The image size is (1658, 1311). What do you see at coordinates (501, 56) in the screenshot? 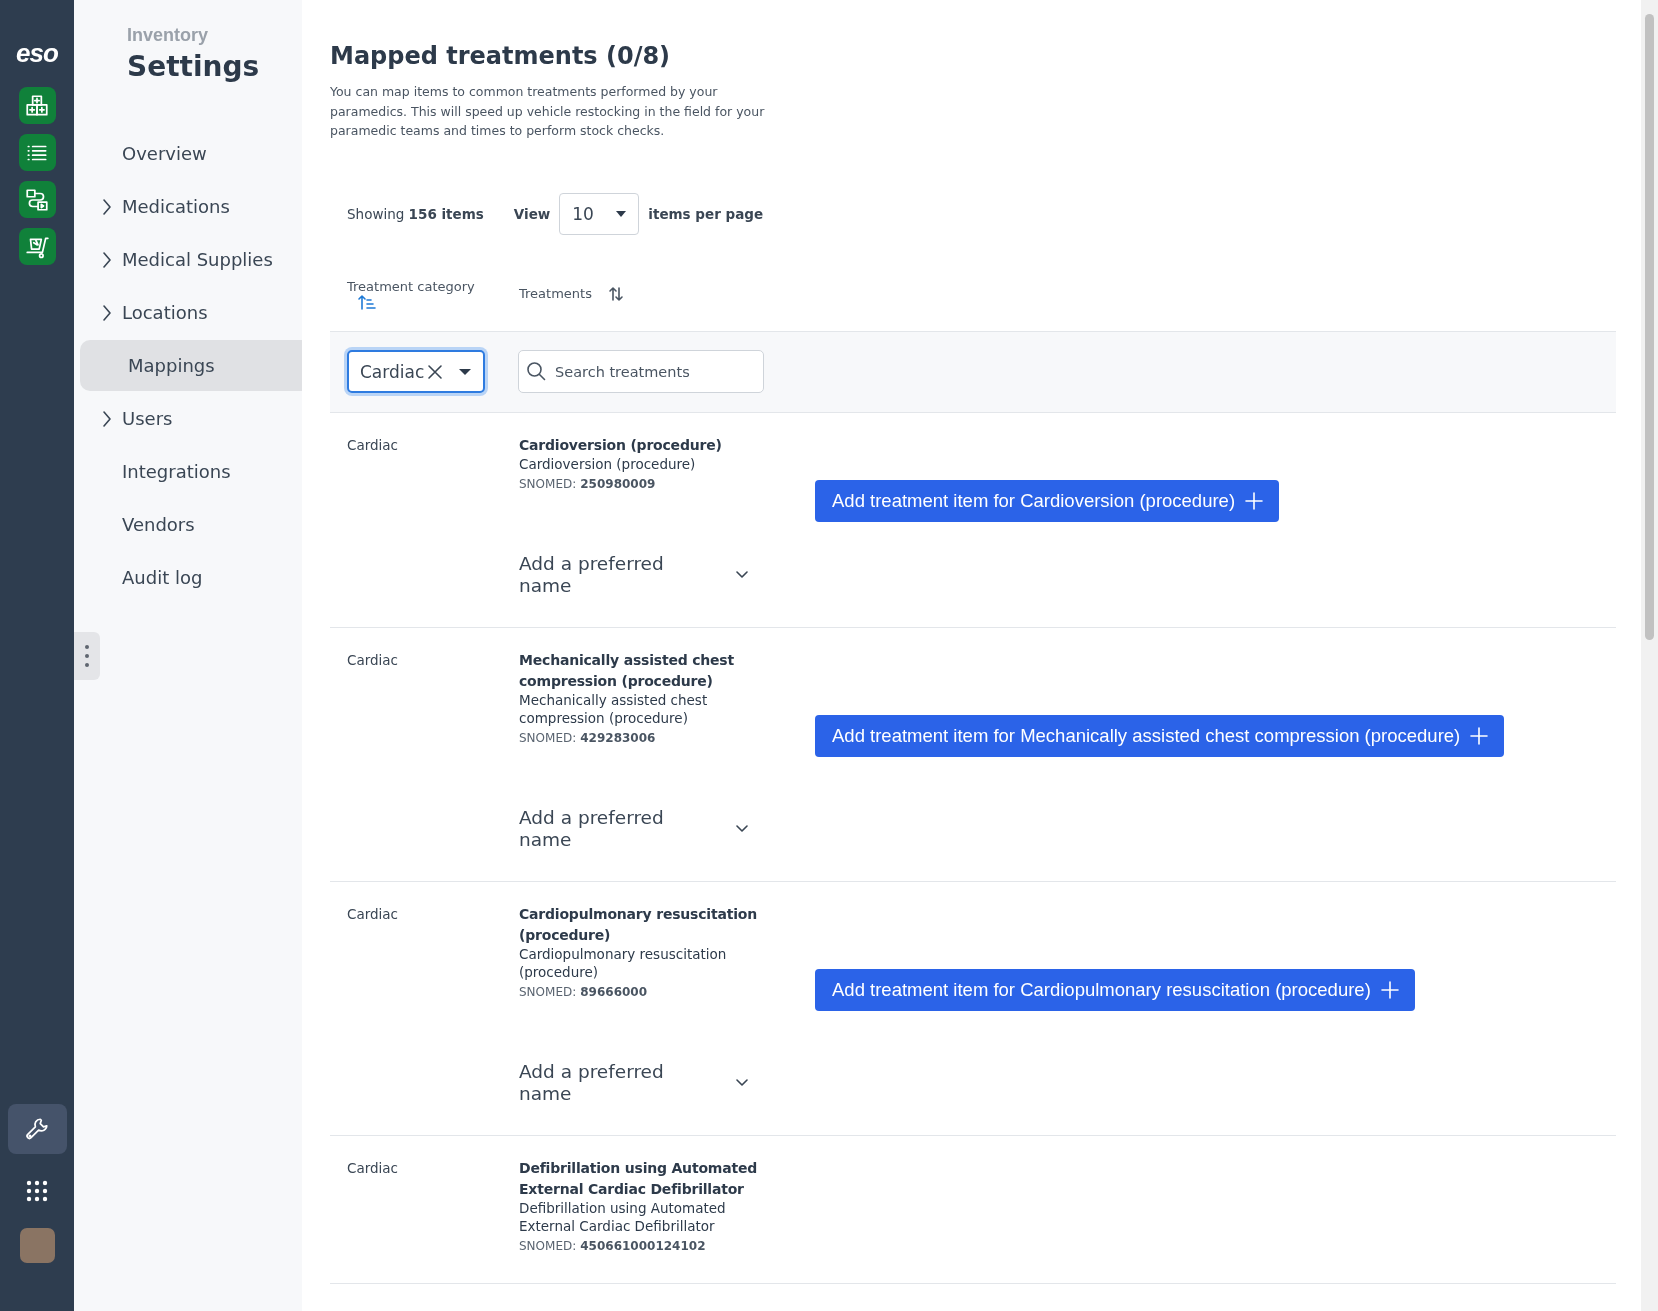
I see `page-title: Mapped treatments (0/8)` at bounding box center [501, 56].